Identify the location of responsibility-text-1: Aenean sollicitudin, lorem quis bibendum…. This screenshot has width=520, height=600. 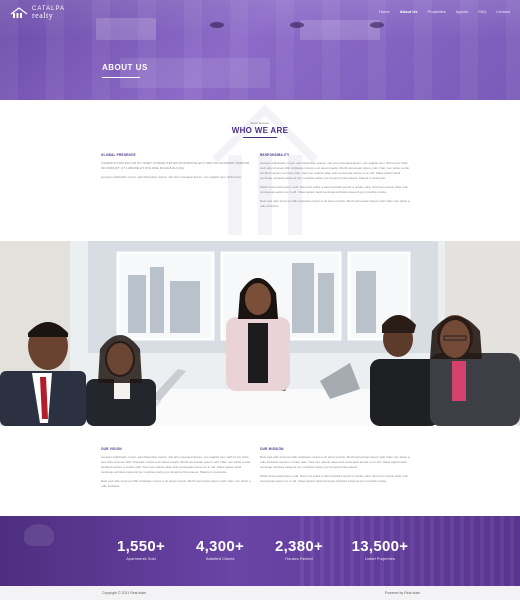
(335, 170).